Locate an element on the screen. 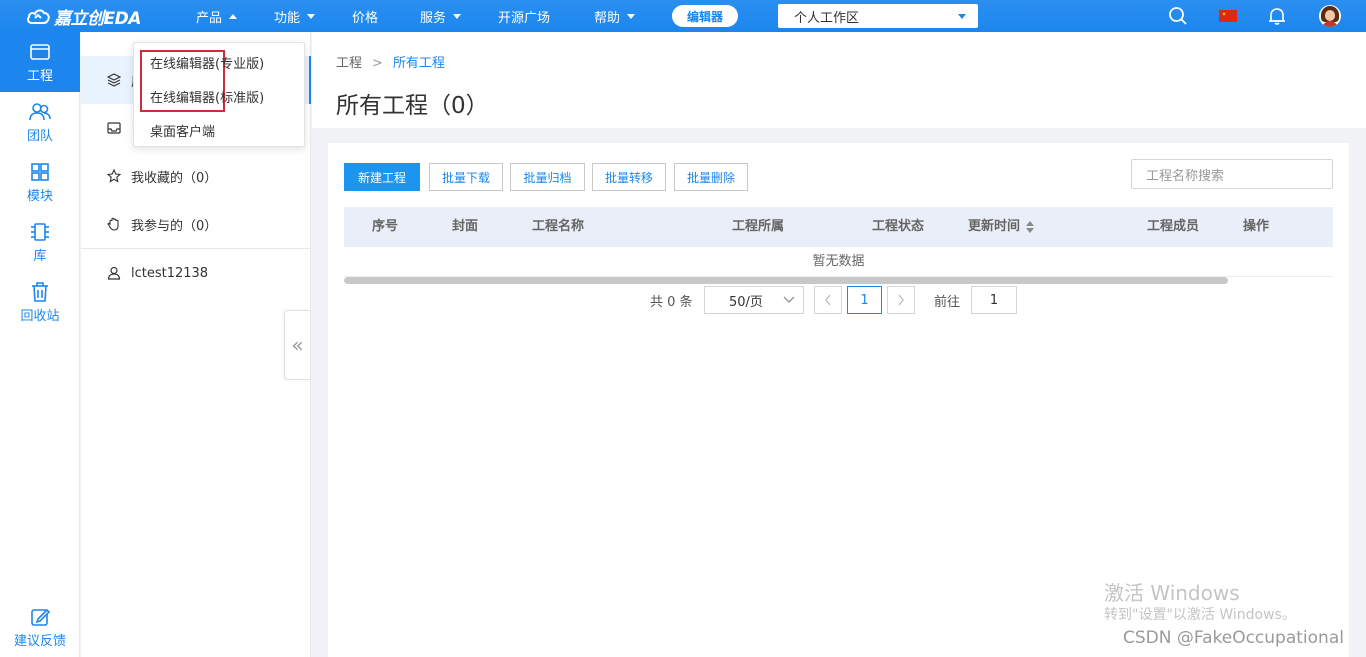  rail-item-modules: 模块 is located at coordinates (40, 182).